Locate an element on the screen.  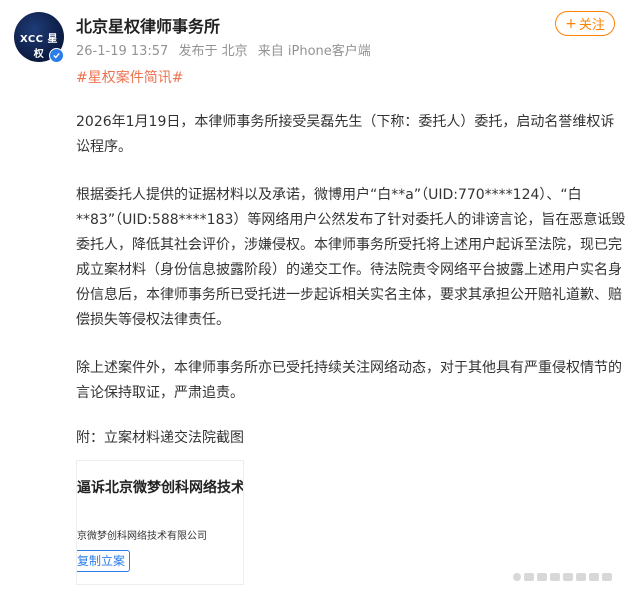
post-time: 26-1-19 13:57 is located at coordinates (122, 51).